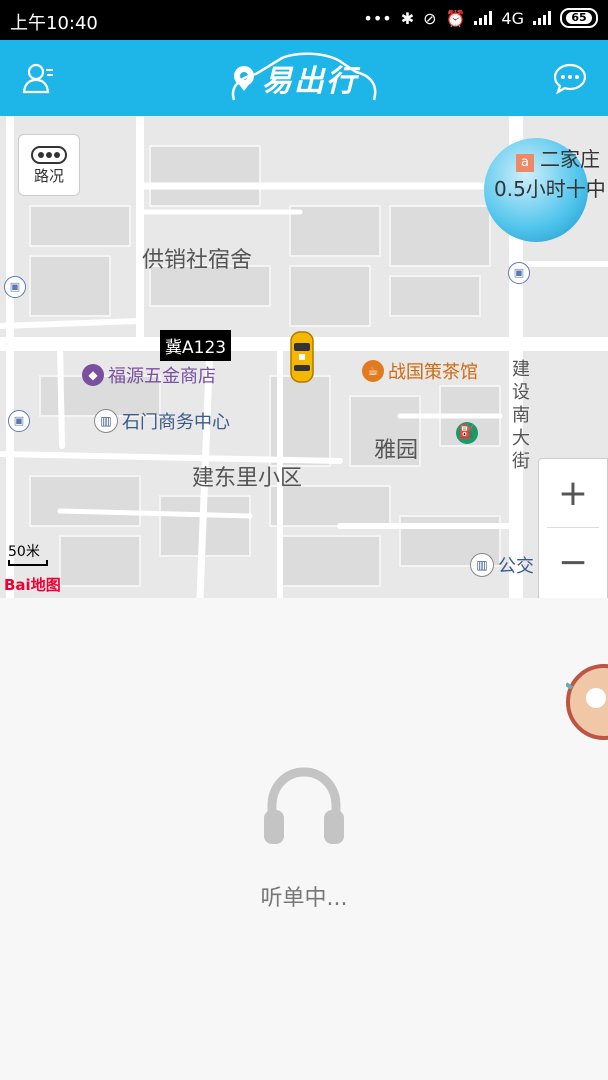 The image size is (608, 1080). Describe the element at coordinates (407, 18) in the screenshot. I see `bluetooth-icon: ✱` at that location.